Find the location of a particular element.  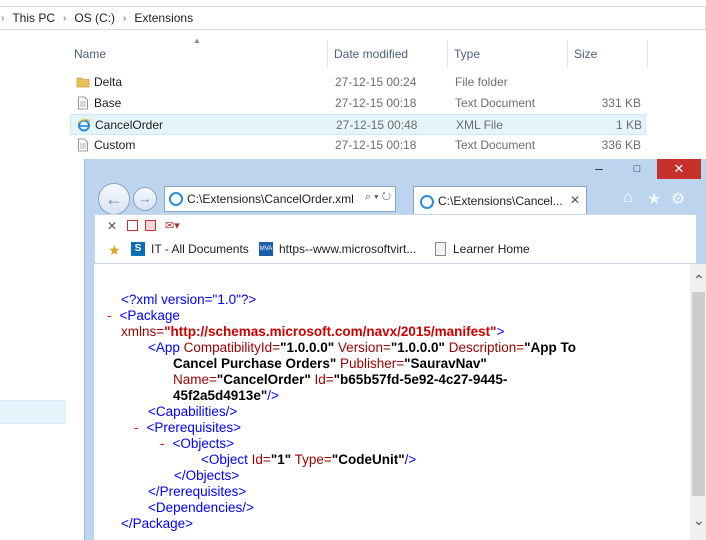

file-row-base: Base 27-12-15 00:18 Text Document 331 KB is located at coordinates (358, 103).